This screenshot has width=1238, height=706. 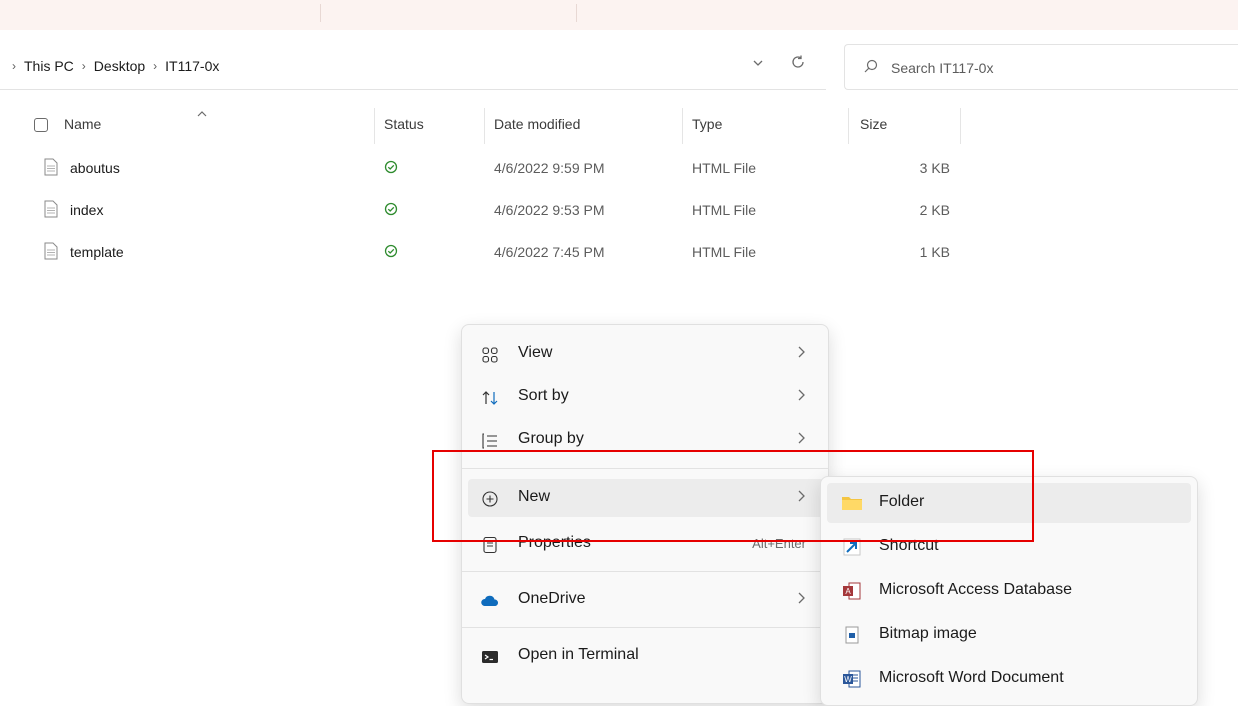 I want to click on bitmap-image-icon, so click(x=852, y=635).